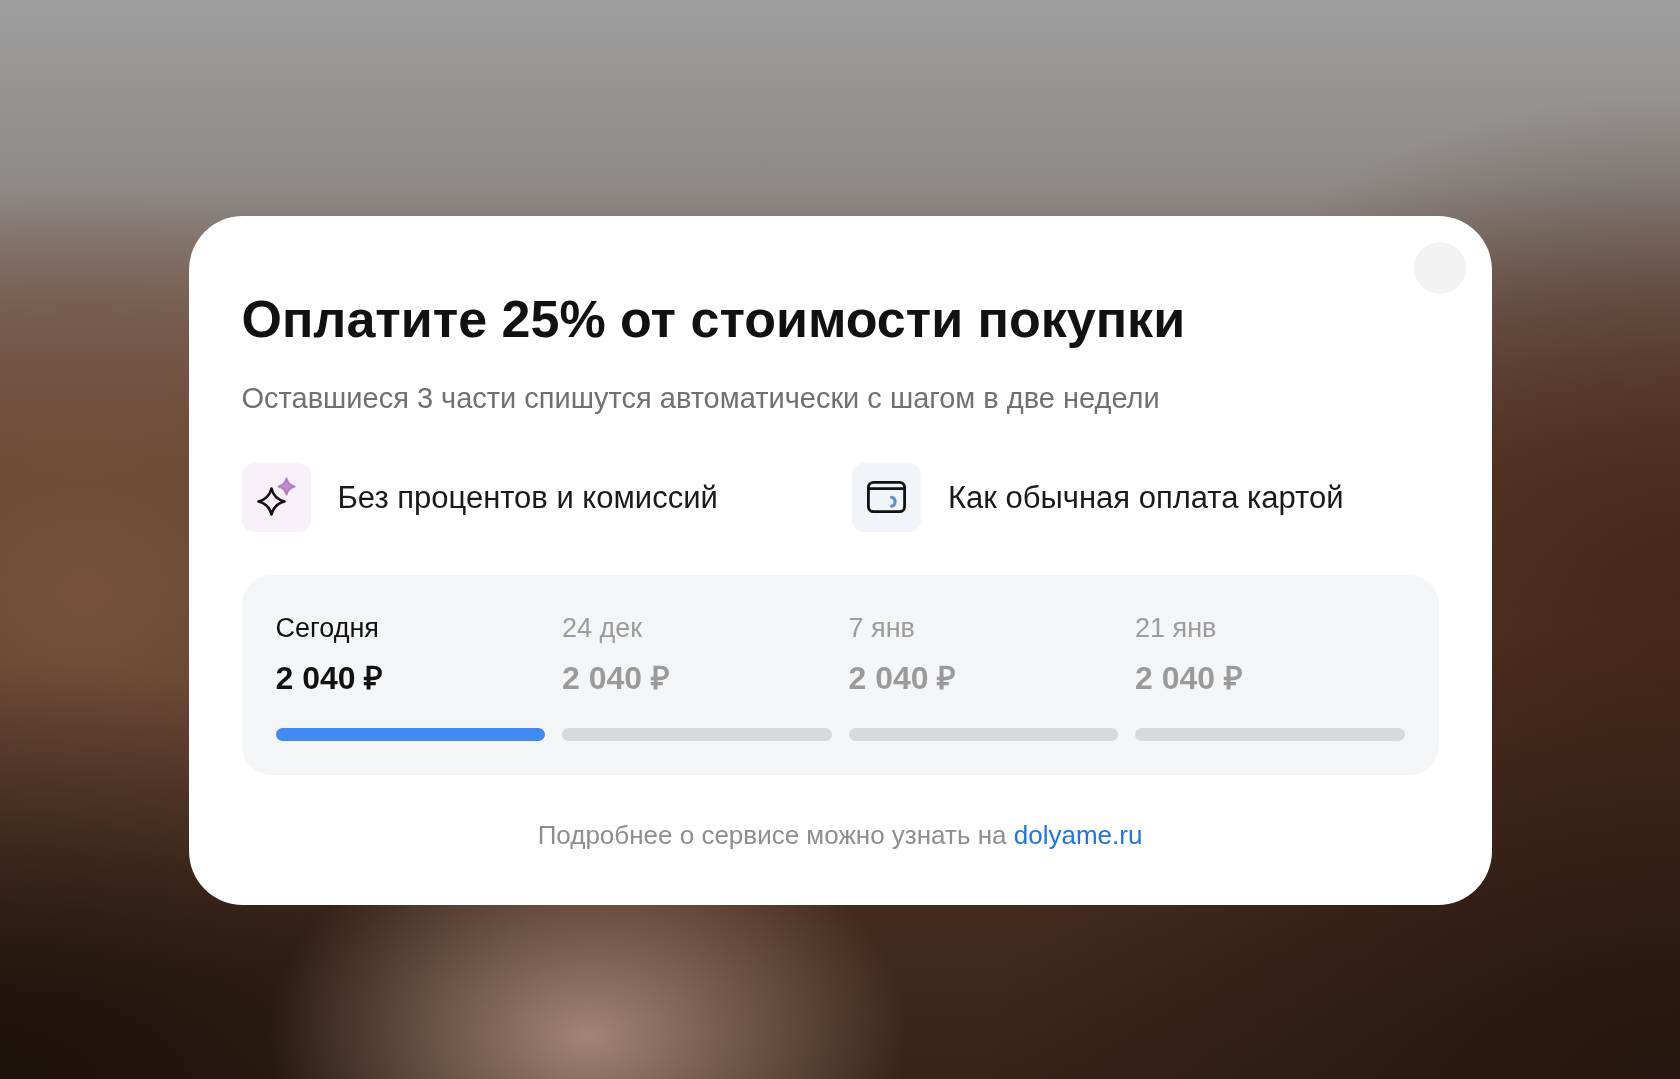 The width and height of the screenshot is (1680, 1079). I want to click on payment-date: 21 янв, so click(1176, 628).